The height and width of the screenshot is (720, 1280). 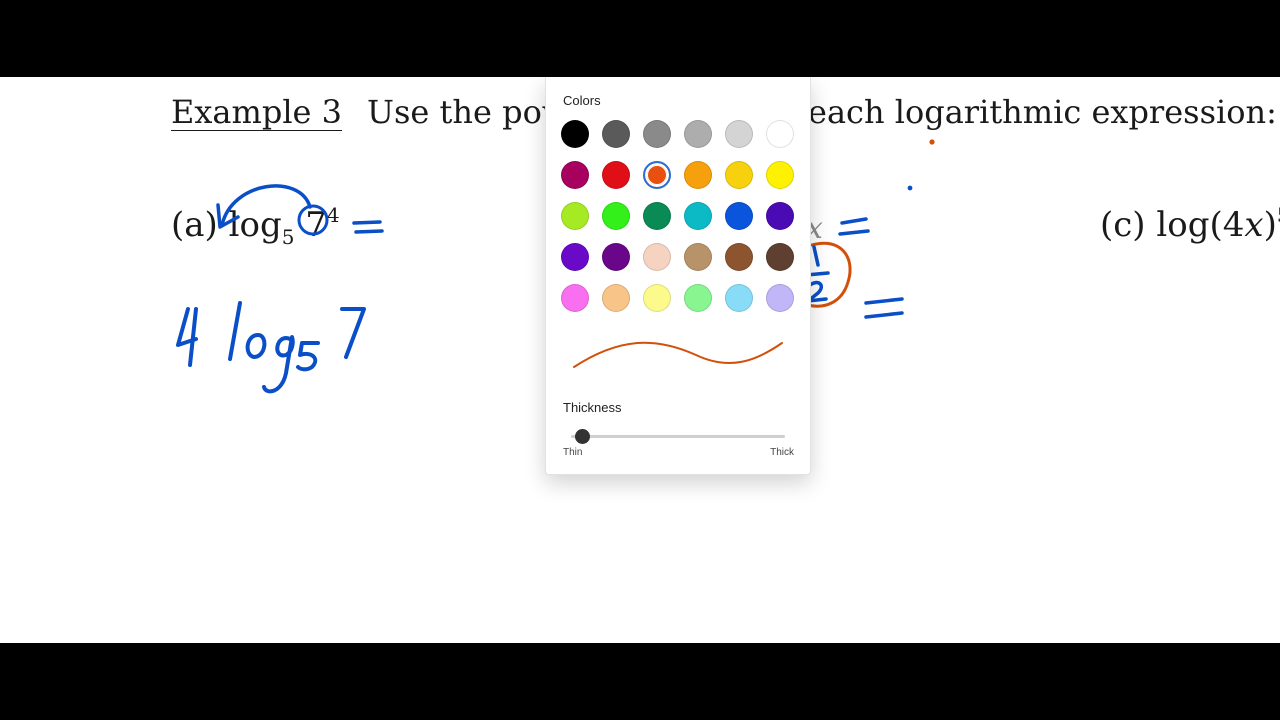 What do you see at coordinates (288, 237) in the screenshot?
I see `part-a-base: 5` at bounding box center [288, 237].